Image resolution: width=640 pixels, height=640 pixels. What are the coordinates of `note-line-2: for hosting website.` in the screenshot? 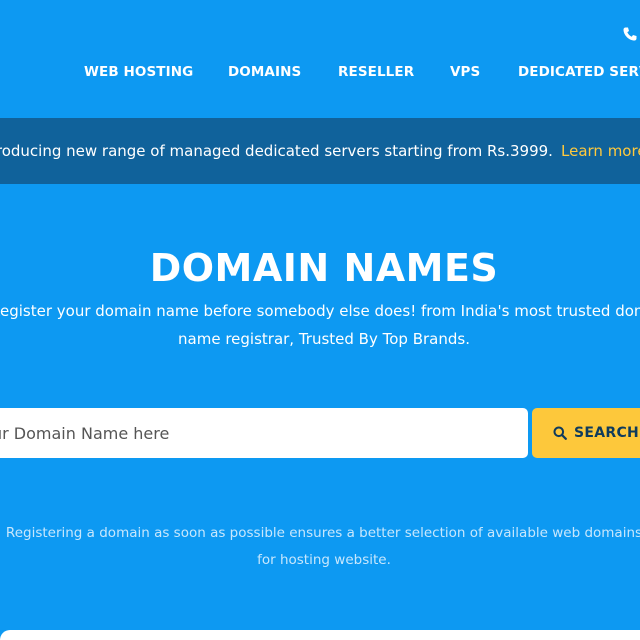 It's located at (324, 560).